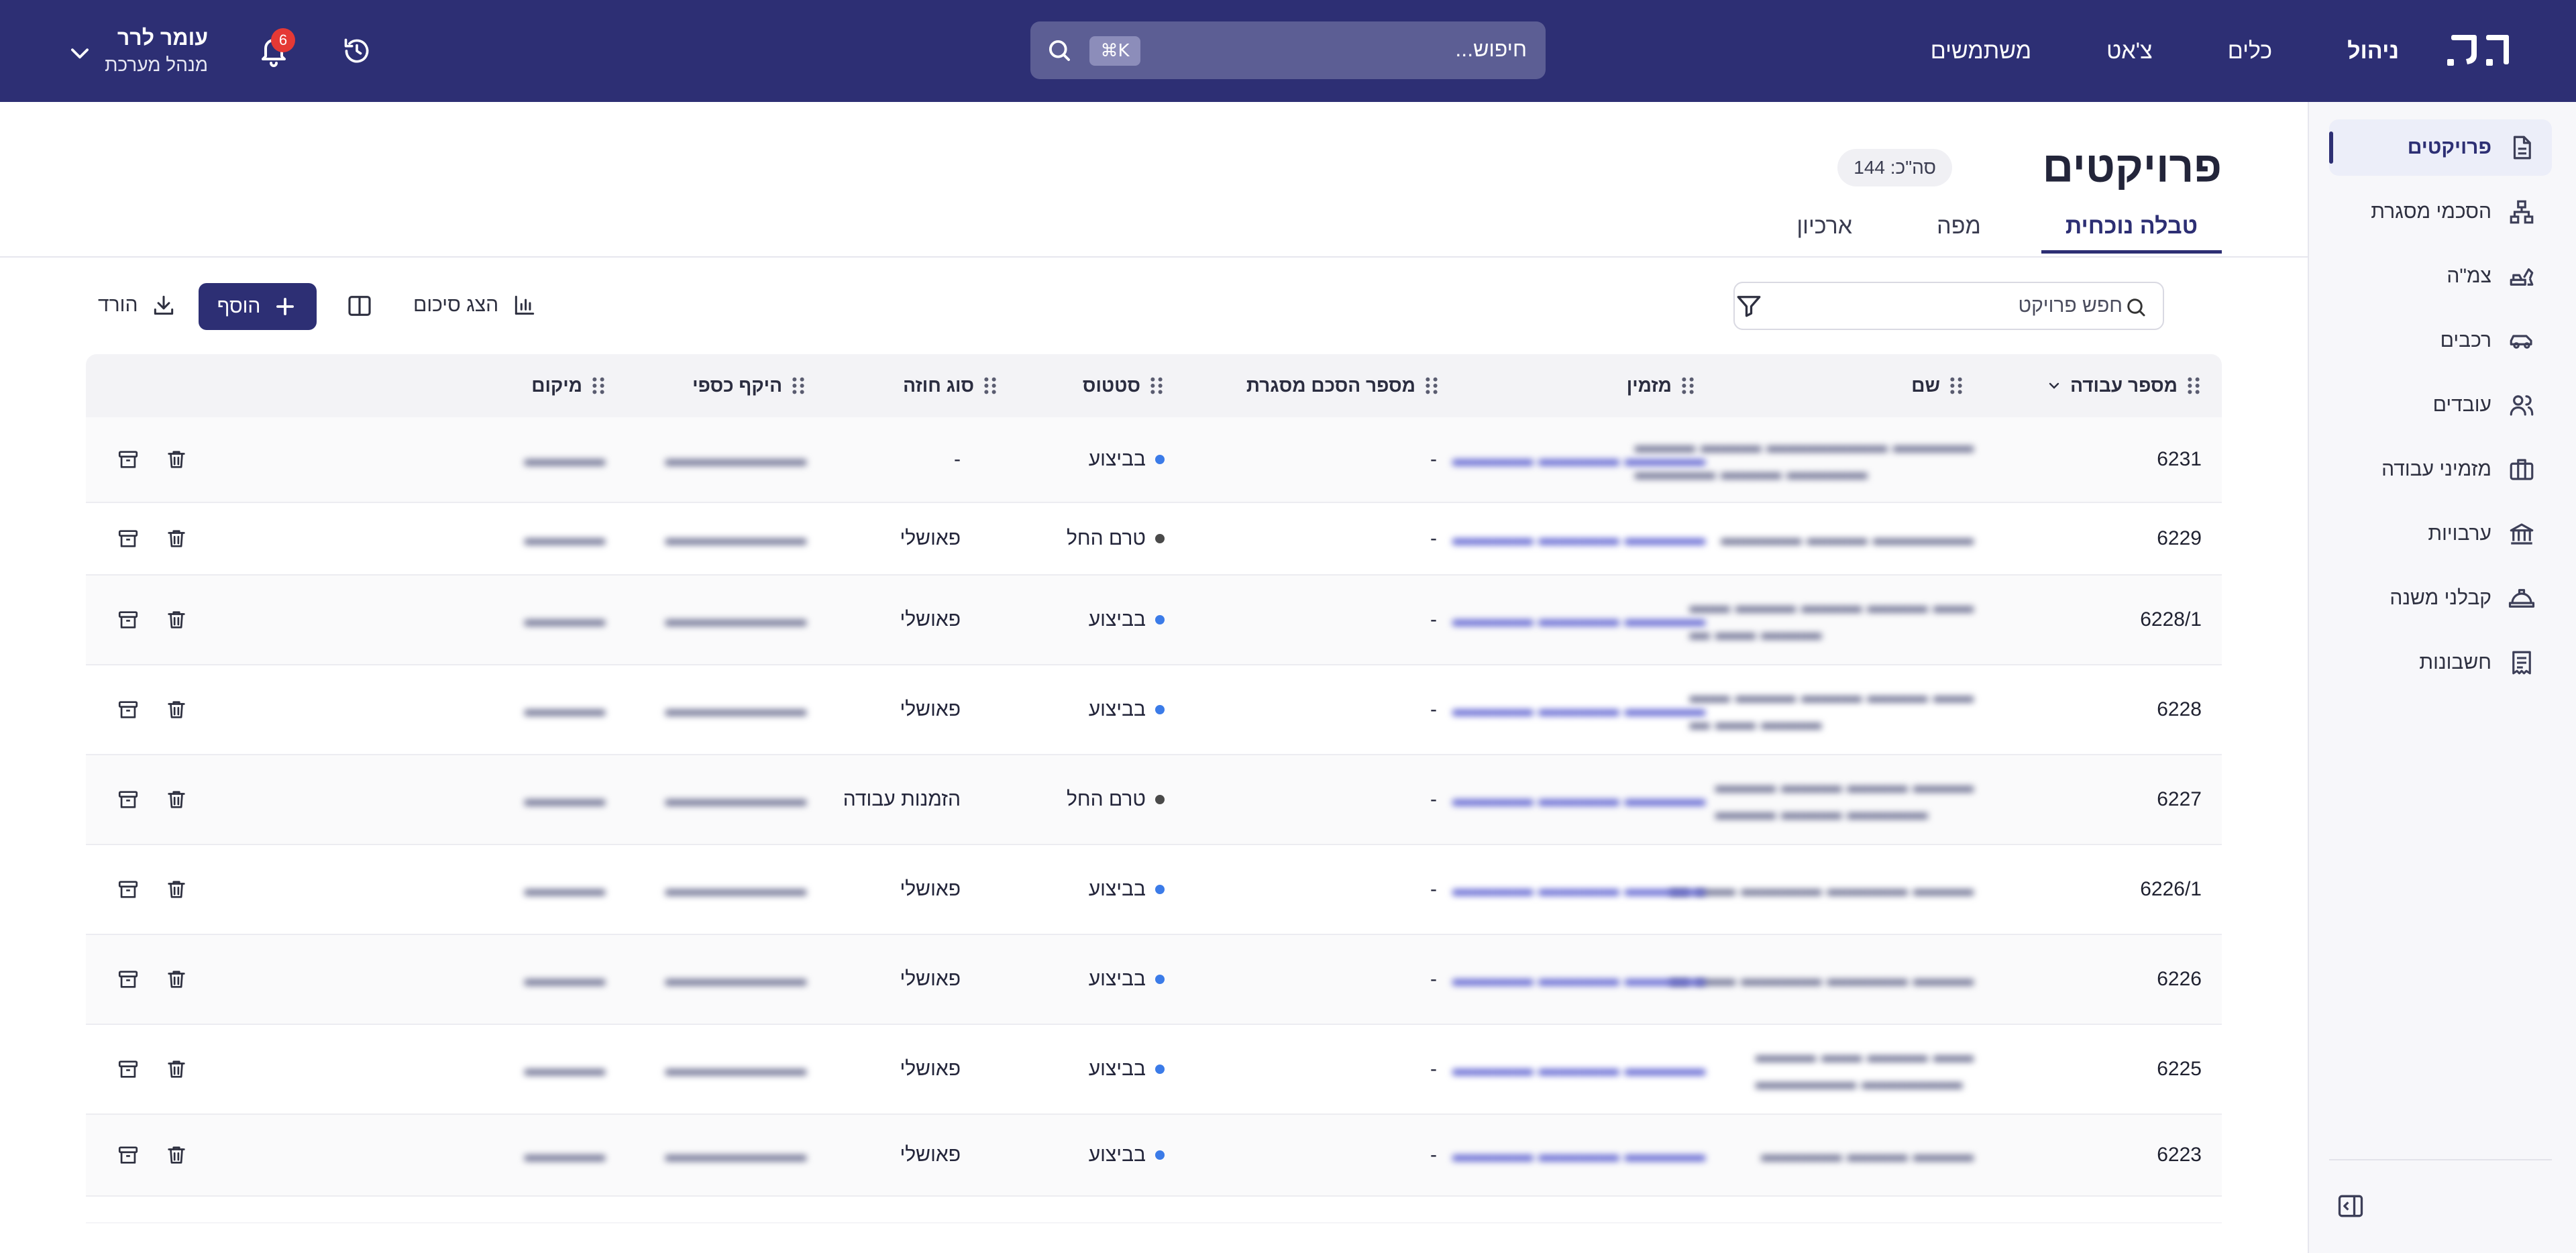  Describe the element at coordinates (1343, 385) in the screenshot. I see `col-header-framework-number: מספר הסכם מסגרת` at that location.